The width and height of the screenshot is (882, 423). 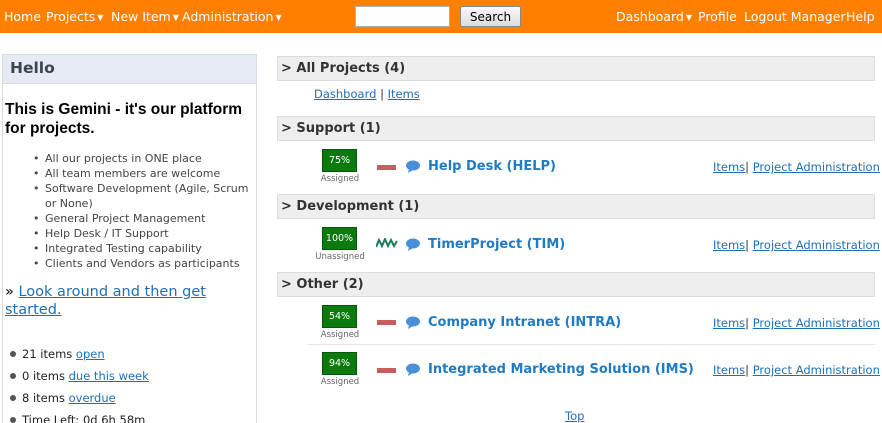 I want to click on nav-projects-label: Projects, so click(x=71, y=16).